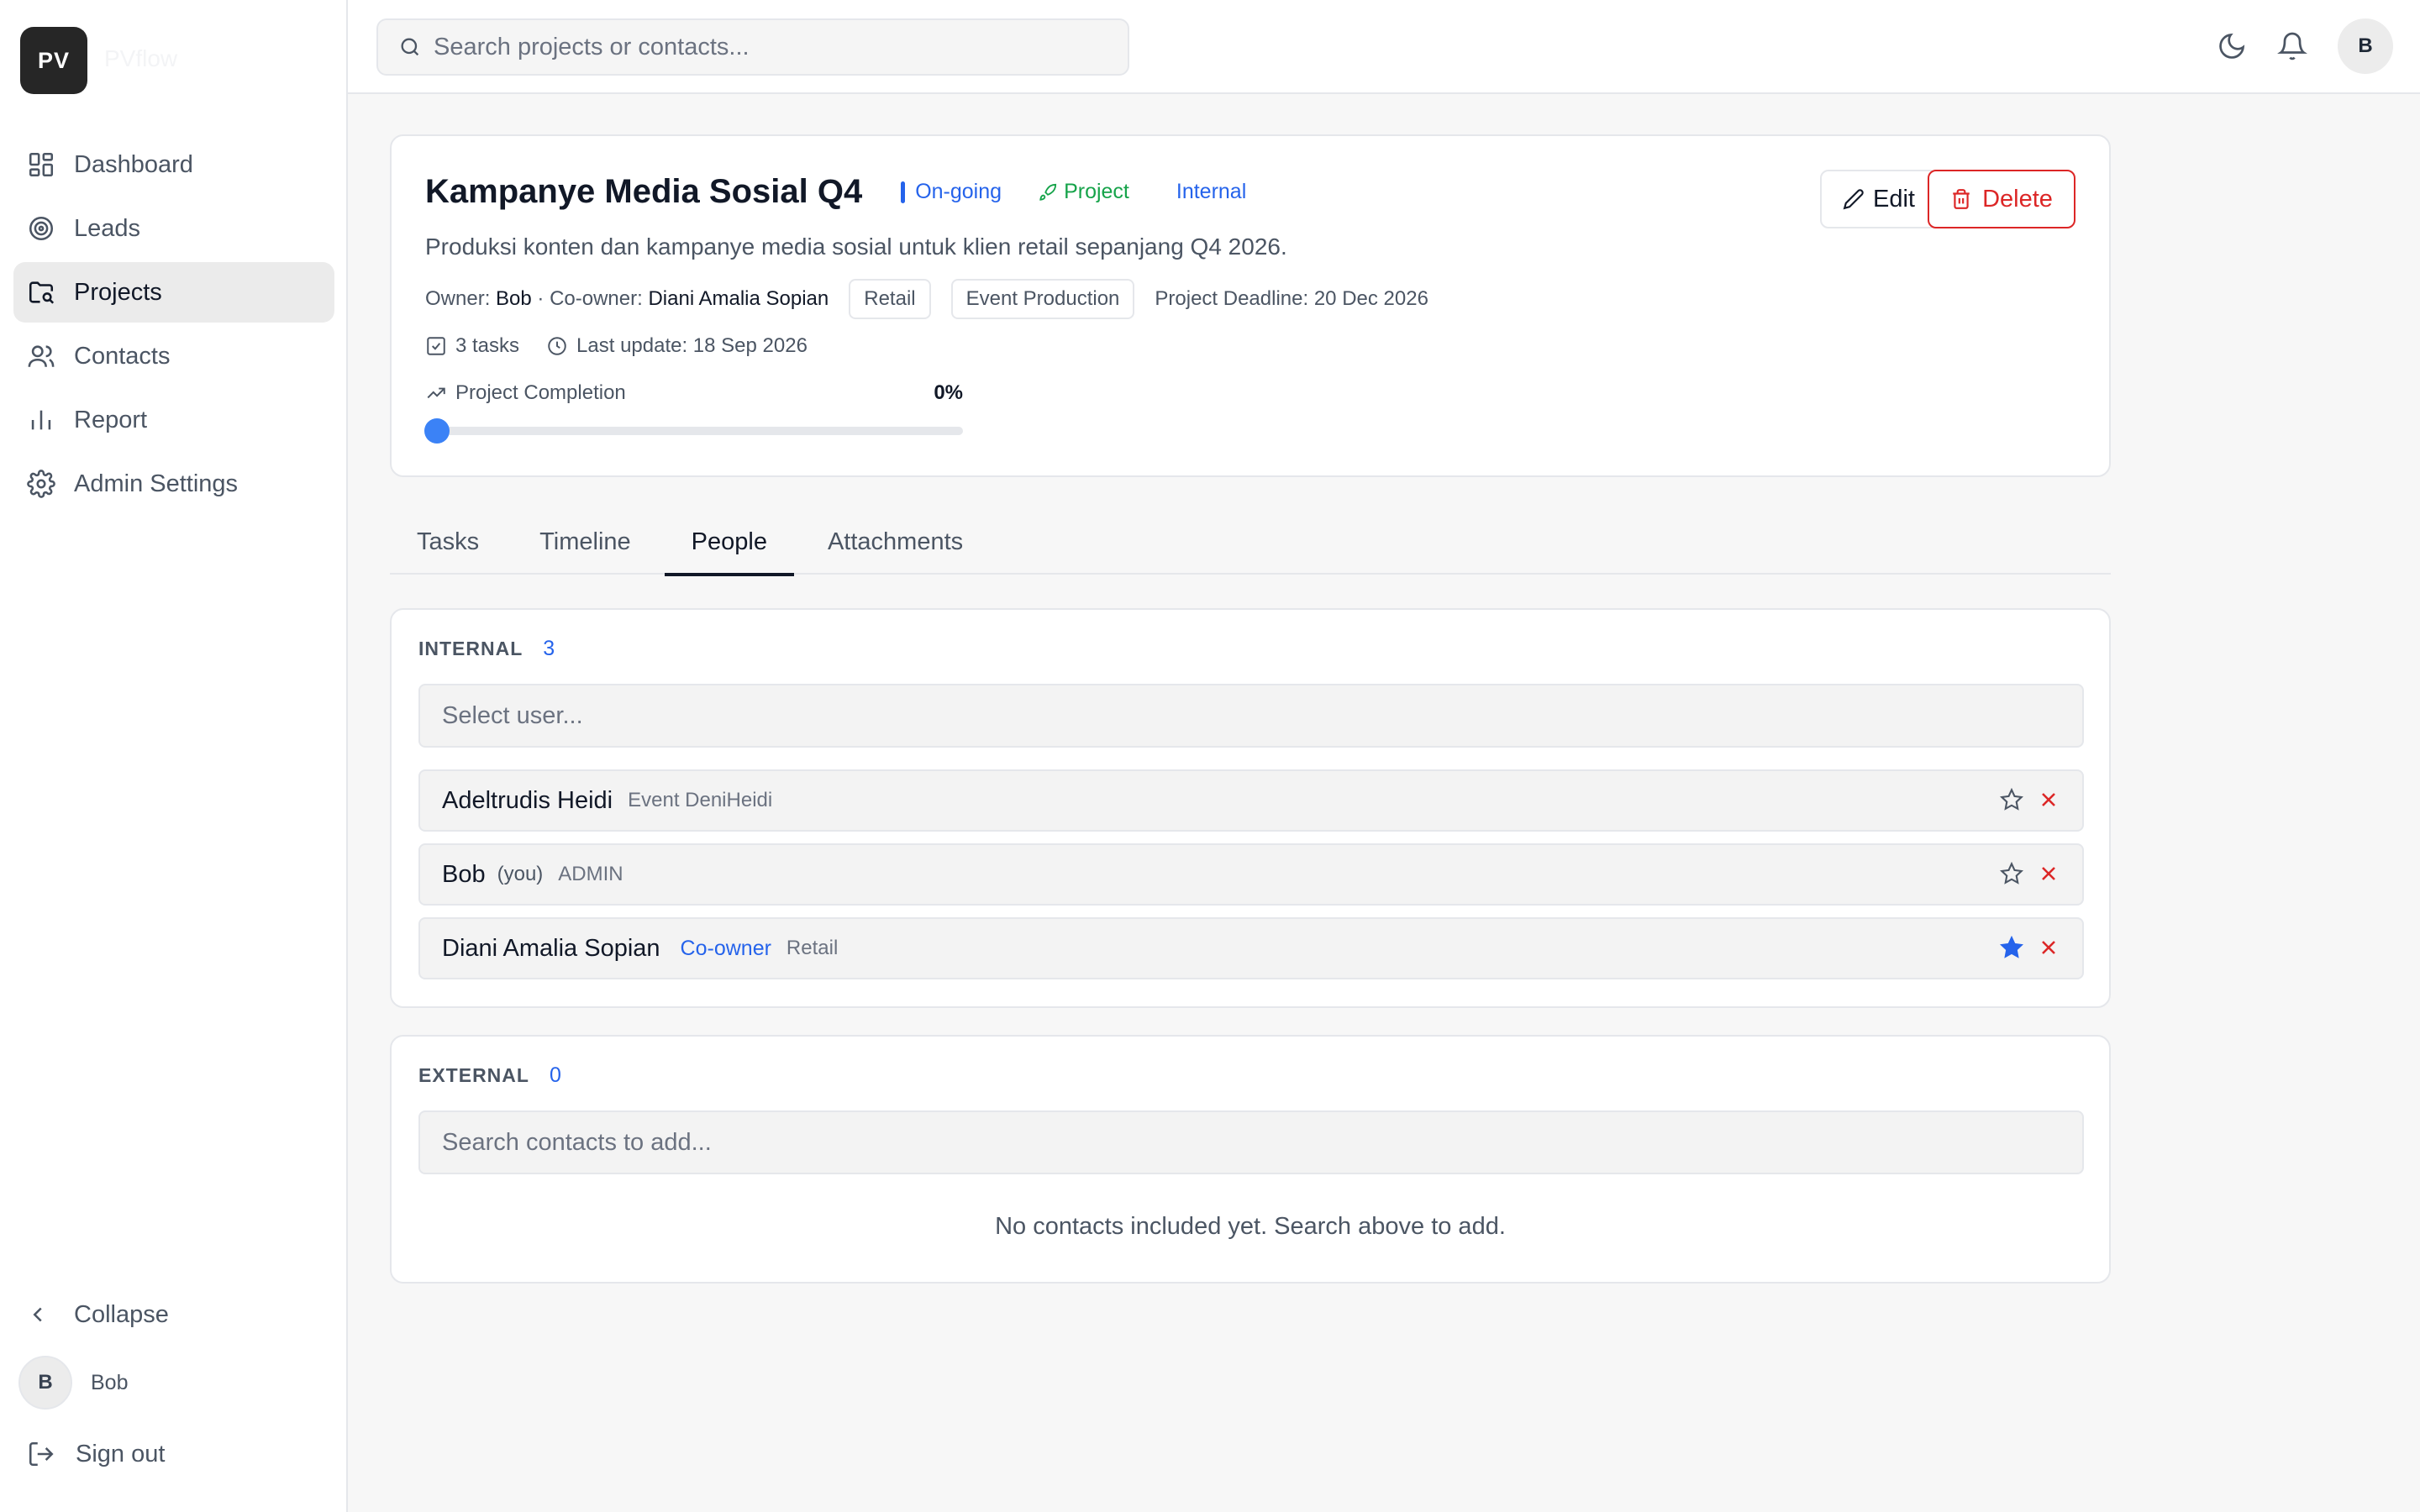 This screenshot has width=2420, height=1512. Describe the element at coordinates (111, 419) in the screenshot. I see `sidebar-item-label: Report` at that location.